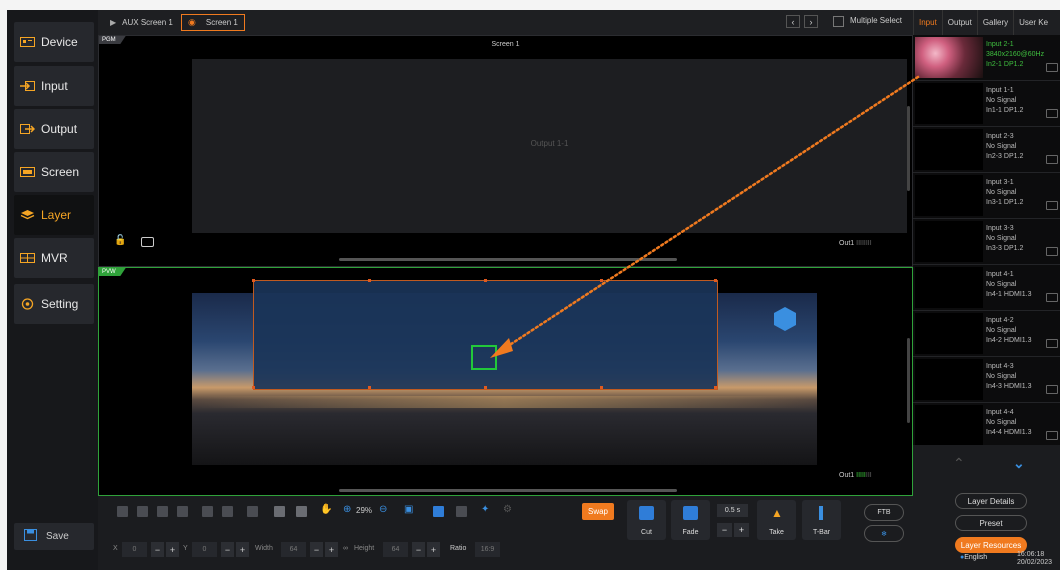  What do you see at coordinates (383, 509) in the screenshot?
I see `zoom-out-icon: ⊖` at bounding box center [383, 509].